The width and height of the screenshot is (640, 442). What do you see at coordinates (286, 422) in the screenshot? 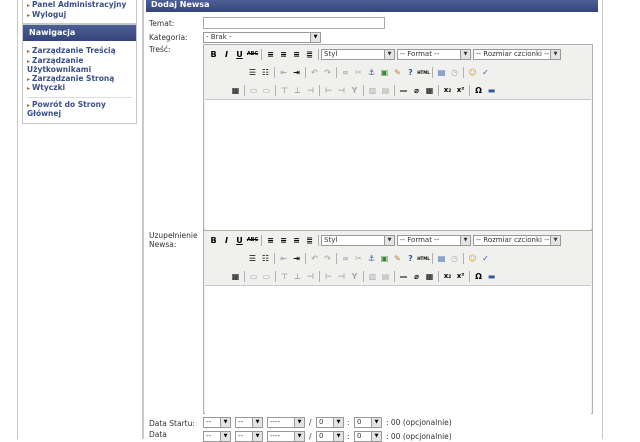
I see `start-year-select: ---- ▼` at bounding box center [286, 422].